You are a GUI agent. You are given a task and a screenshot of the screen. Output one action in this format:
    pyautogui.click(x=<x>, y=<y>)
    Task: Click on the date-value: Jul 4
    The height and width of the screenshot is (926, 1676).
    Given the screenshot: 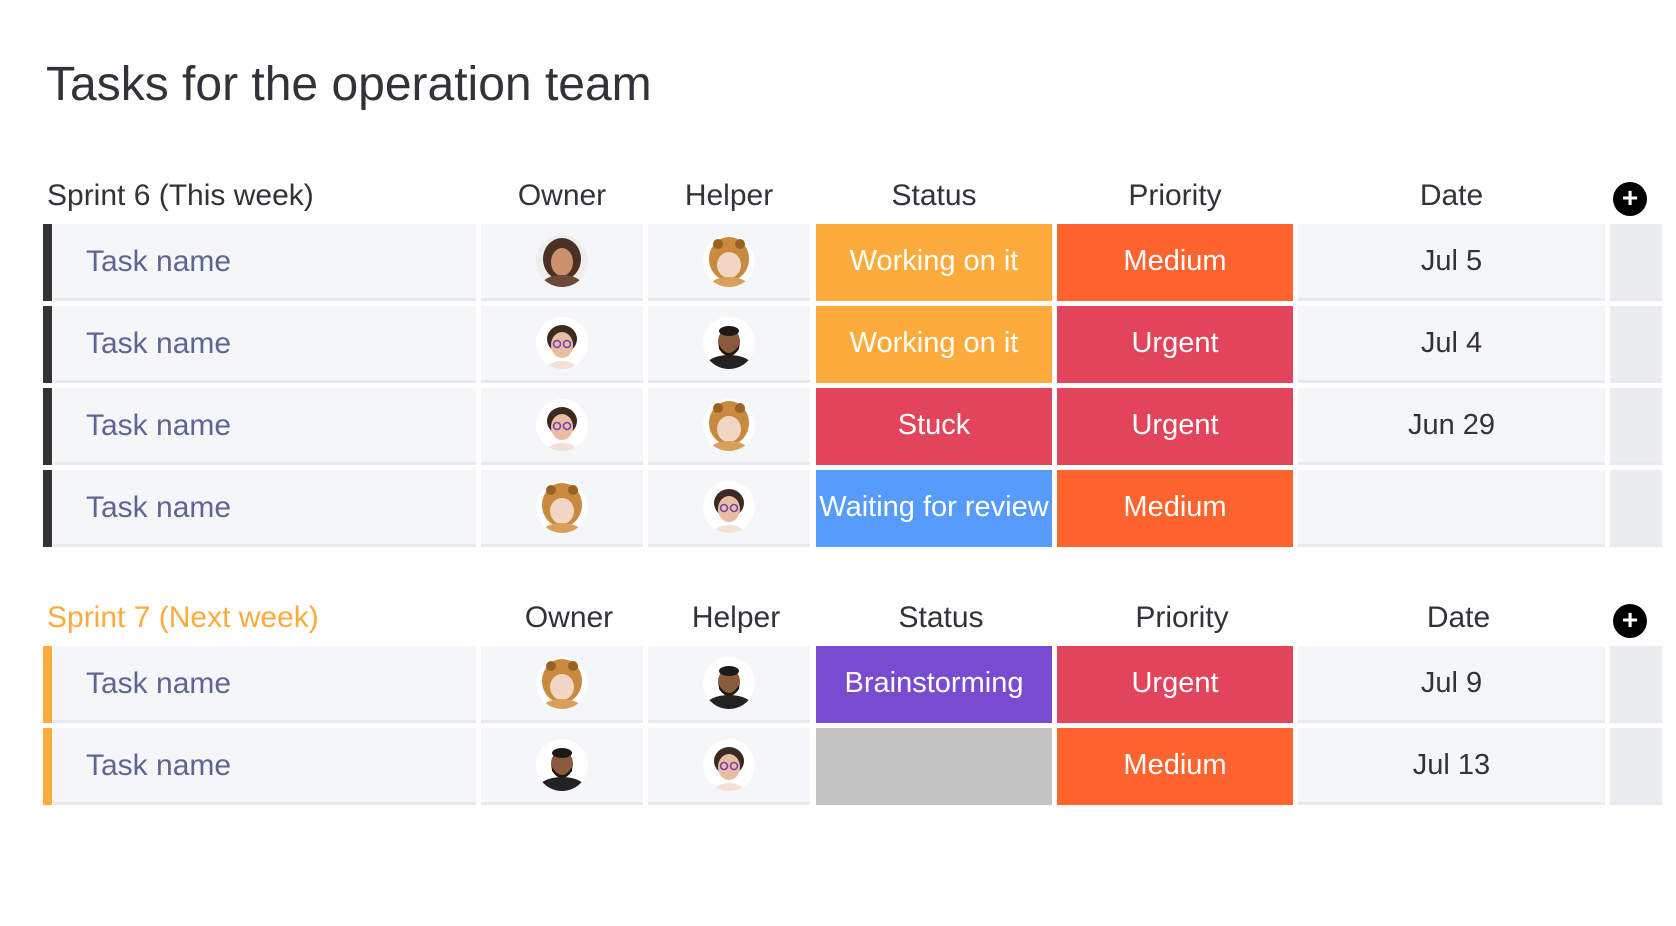 What is the action you would take?
    pyautogui.click(x=1451, y=343)
    